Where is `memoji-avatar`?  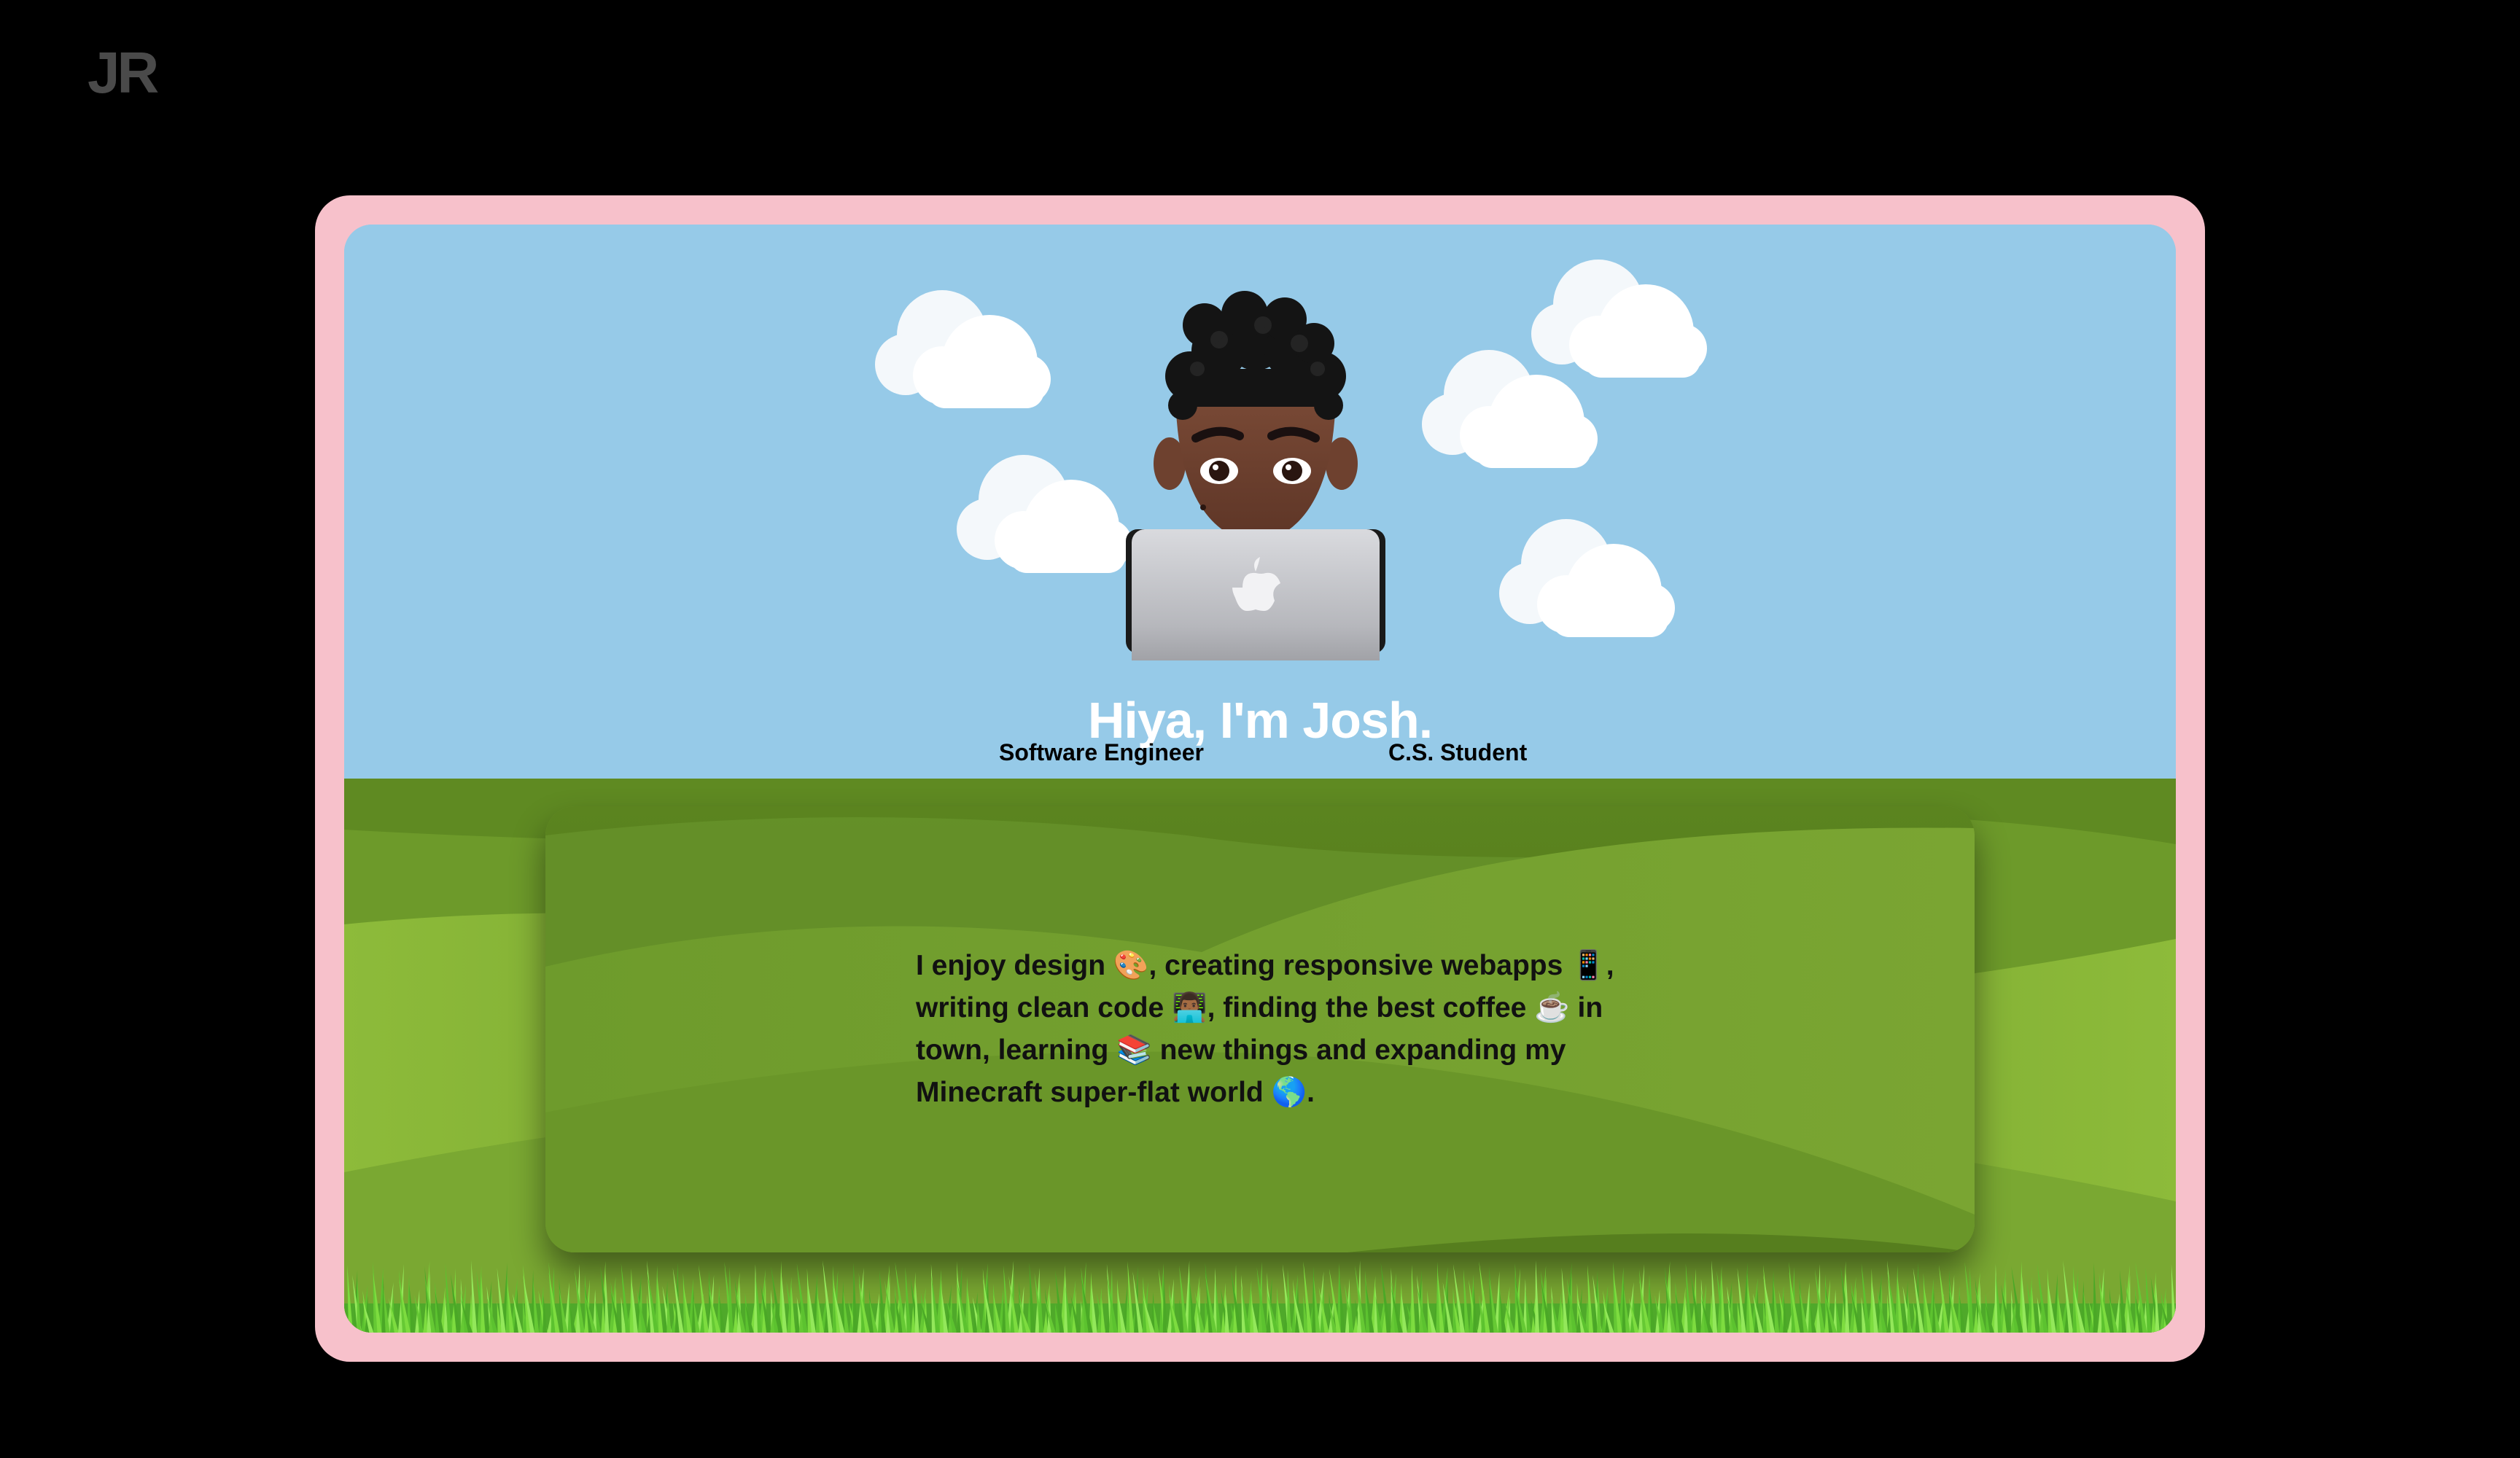
memoji-avatar is located at coordinates (1255, 475).